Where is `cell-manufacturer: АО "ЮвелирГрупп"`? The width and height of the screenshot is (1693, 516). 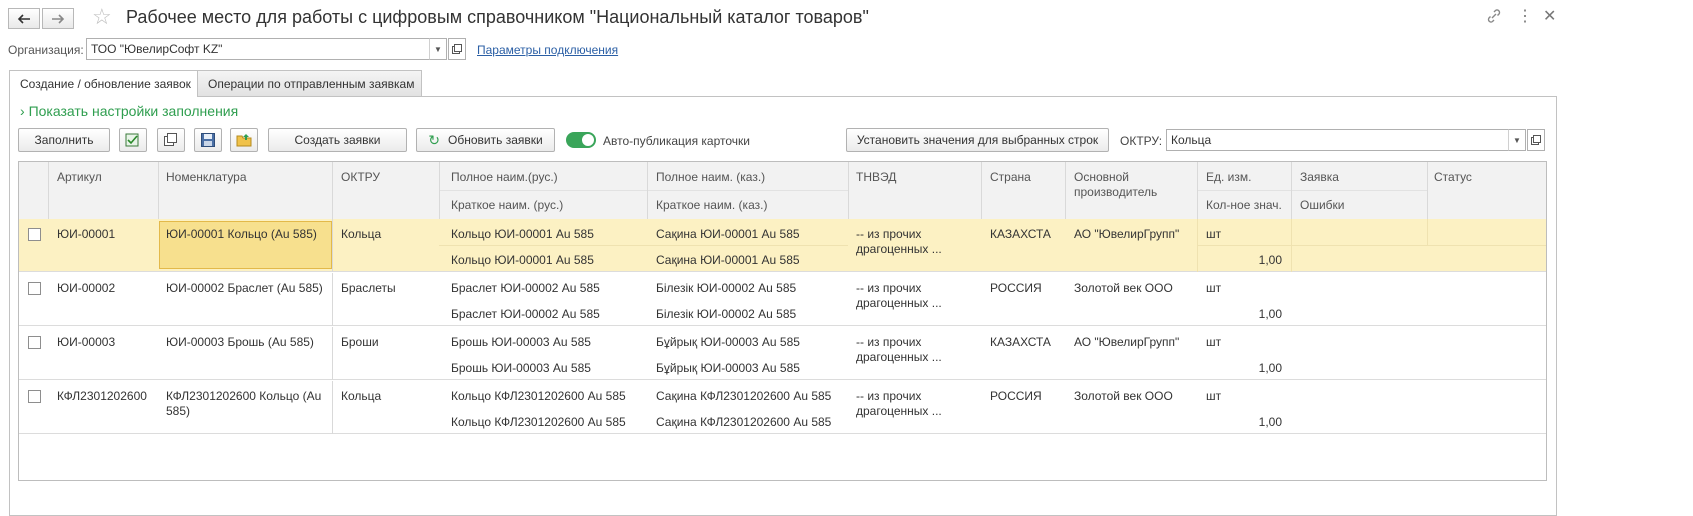 cell-manufacturer: АО "ЮвелирГрупп" is located at coordinates (1127, 234).